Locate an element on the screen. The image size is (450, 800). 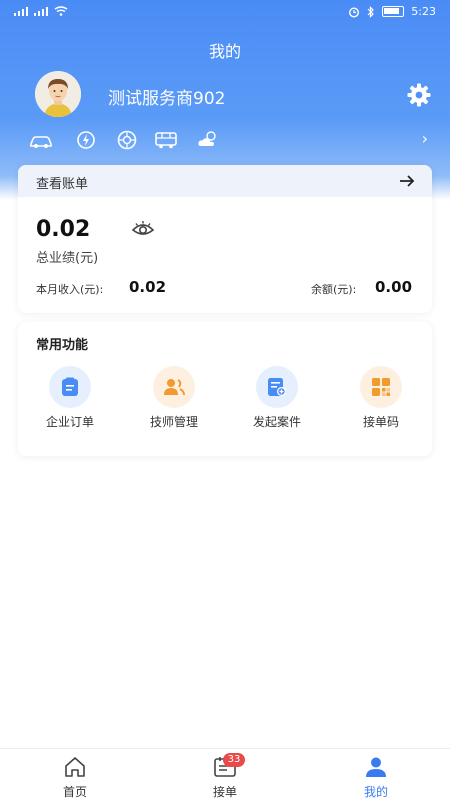
weather-icon is located at coordinates (209, 140).